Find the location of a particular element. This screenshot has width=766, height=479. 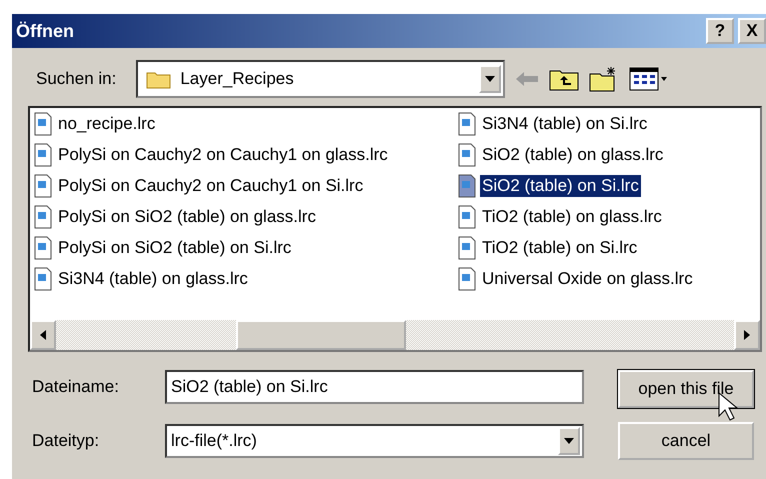

horizontal-scrollbar is located at coordinates (395, 335).